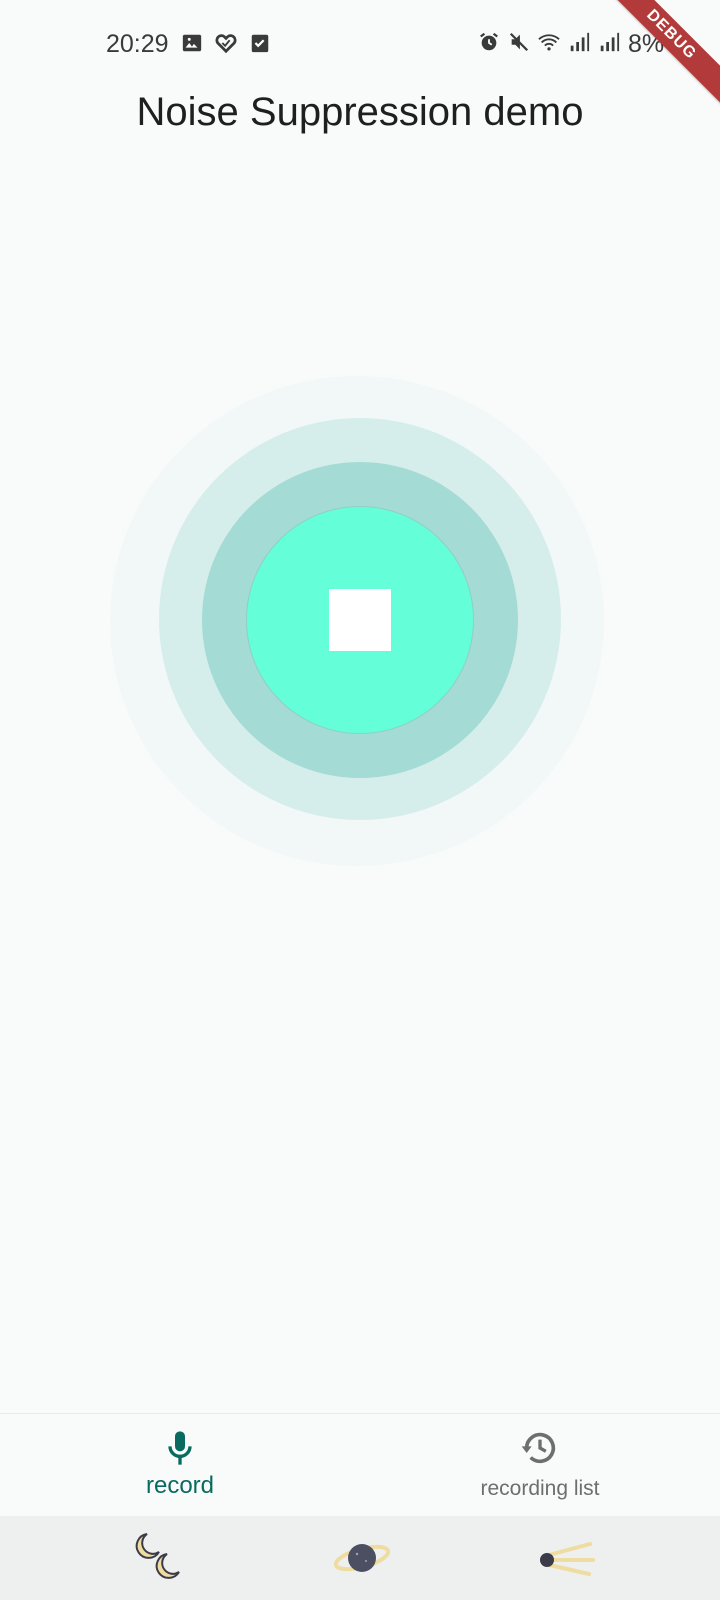  I want to click on bottom-navigation: record recording list, so click(360, 1464).